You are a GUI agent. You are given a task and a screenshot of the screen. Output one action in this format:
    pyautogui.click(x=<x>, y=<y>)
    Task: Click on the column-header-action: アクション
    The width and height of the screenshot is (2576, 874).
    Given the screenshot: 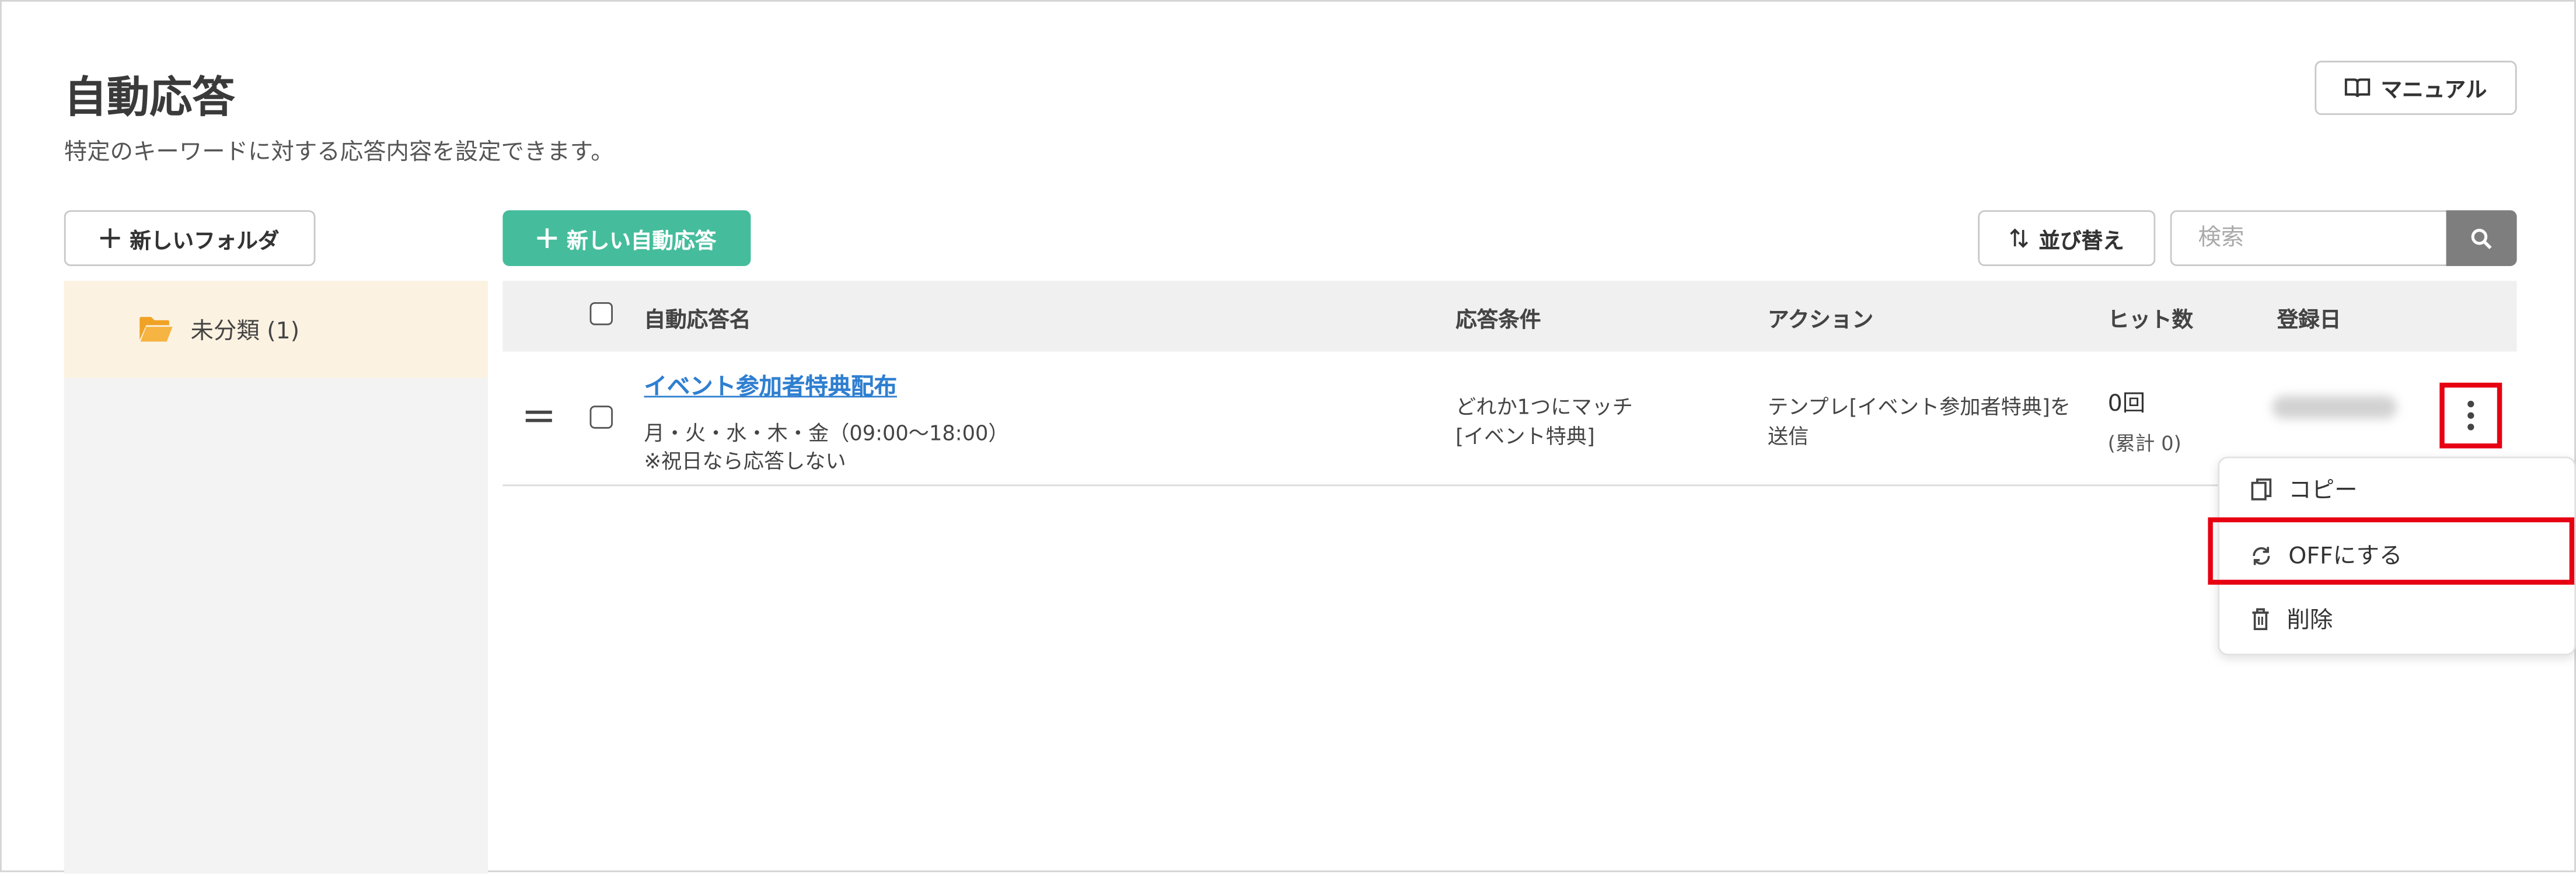 What is the action you would take?
    pyautogui.click(x=1820, y=321)
    